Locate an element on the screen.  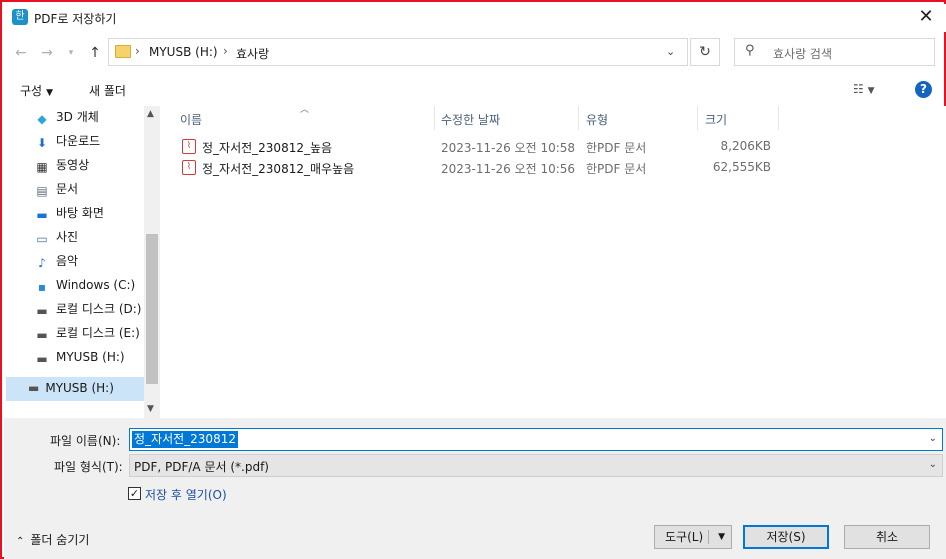
split-divider is located at coordinates (708, 537).